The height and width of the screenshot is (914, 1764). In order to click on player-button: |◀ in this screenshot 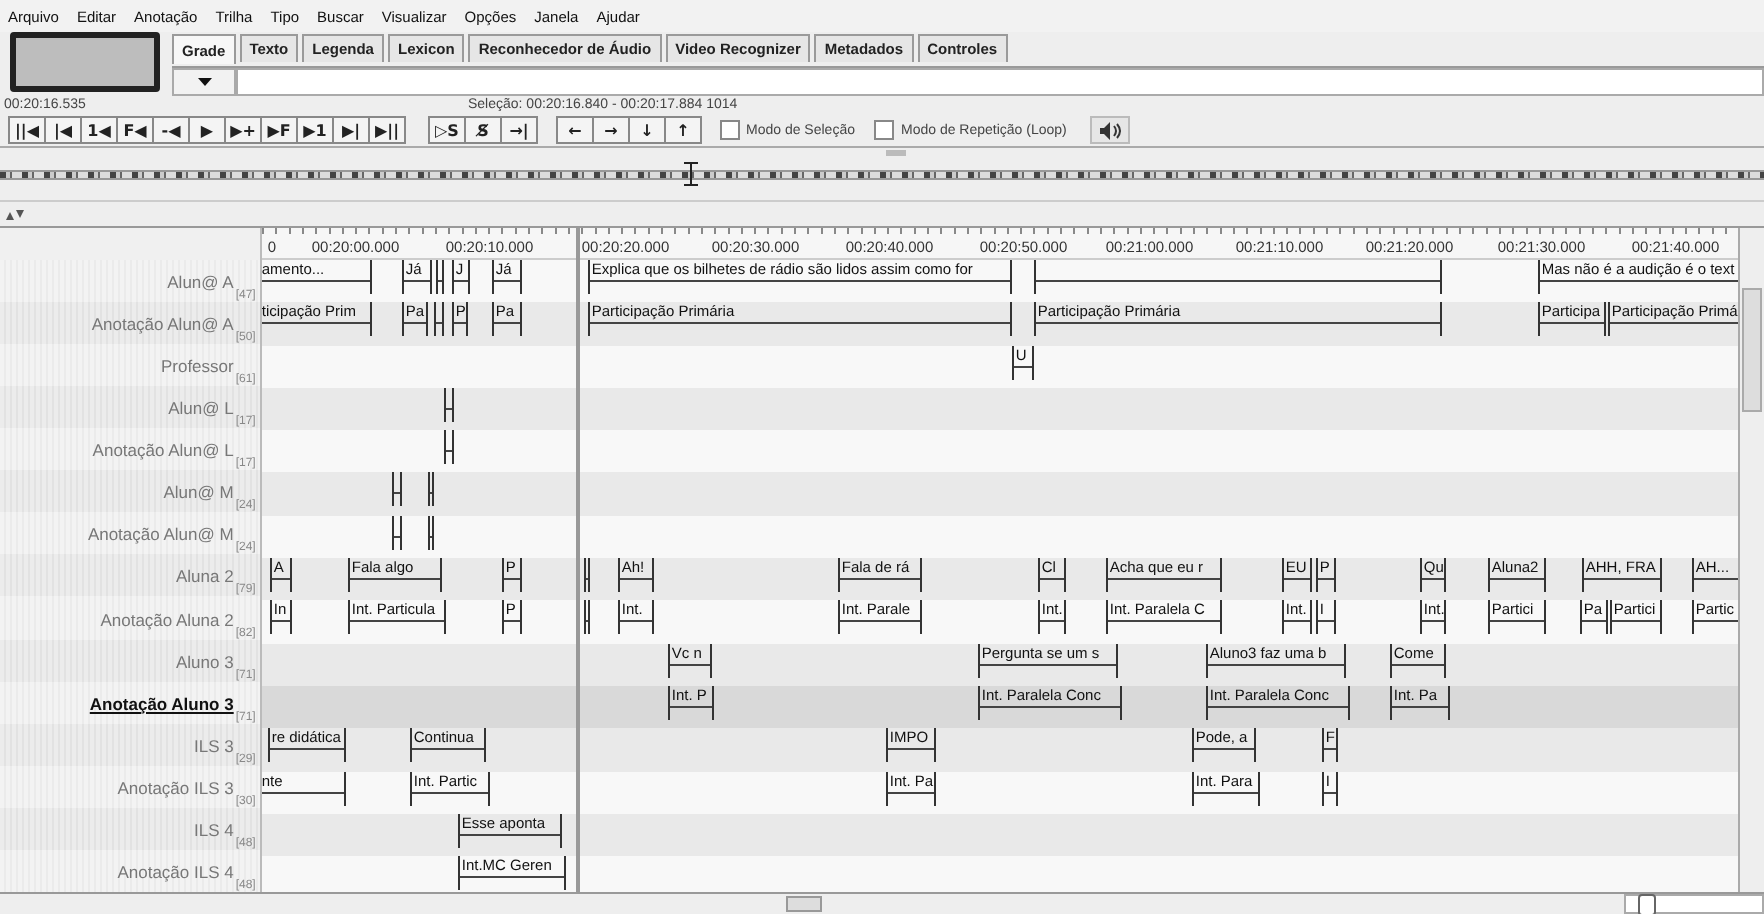, I will do `click(63, 130)`.